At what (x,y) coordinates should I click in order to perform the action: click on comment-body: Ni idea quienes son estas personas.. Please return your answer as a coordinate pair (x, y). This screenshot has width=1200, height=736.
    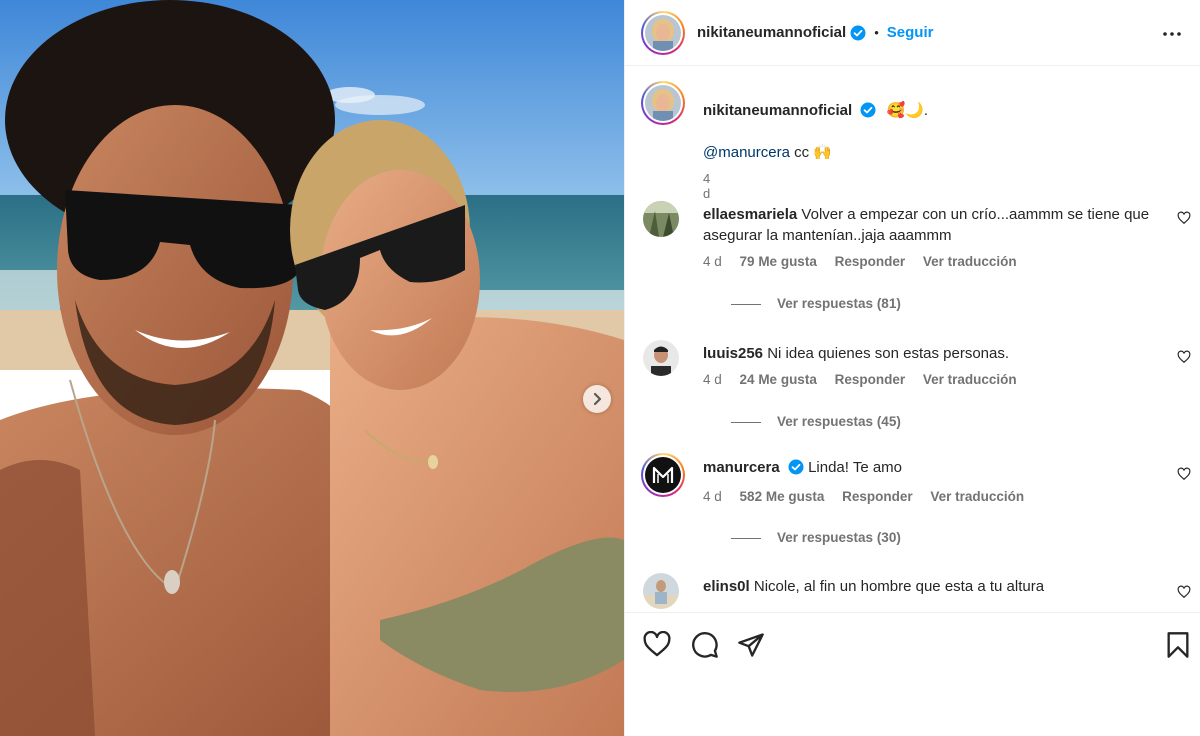
    Looking at the image, I should click on (888, 353).